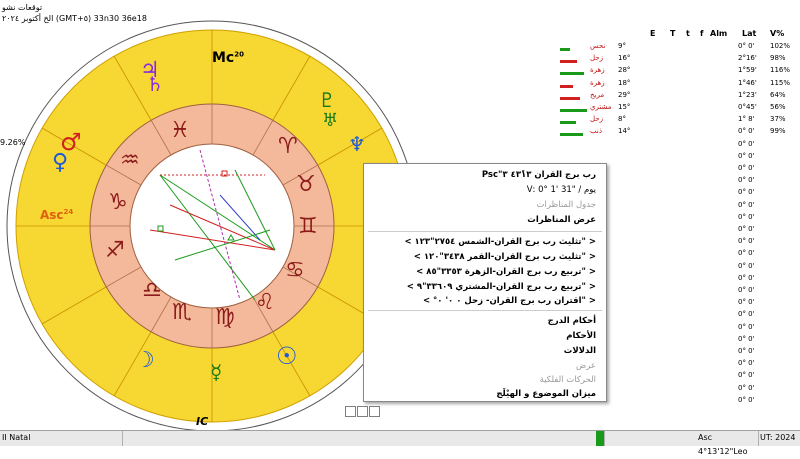 The width and height of the screenshot is (800, 459). What do you see at coordinates (702, 33) in the screenshot?
I see `col-header-f: f` at bounding box center [702, 33].